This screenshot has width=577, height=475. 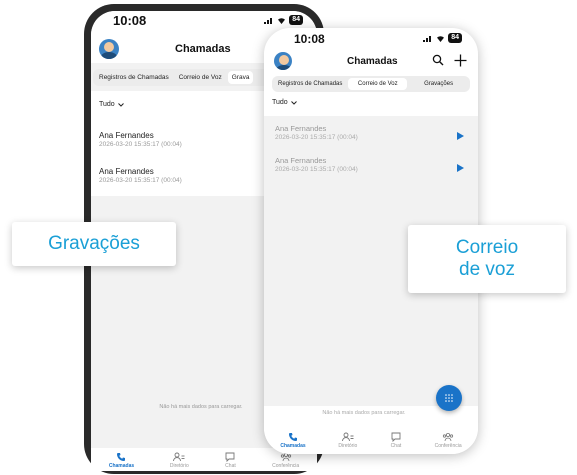 What do you see at coordinates (487, 247) in the screenshot?
I see `callout-label-line1: Correio` at bounding box center [487, 247].